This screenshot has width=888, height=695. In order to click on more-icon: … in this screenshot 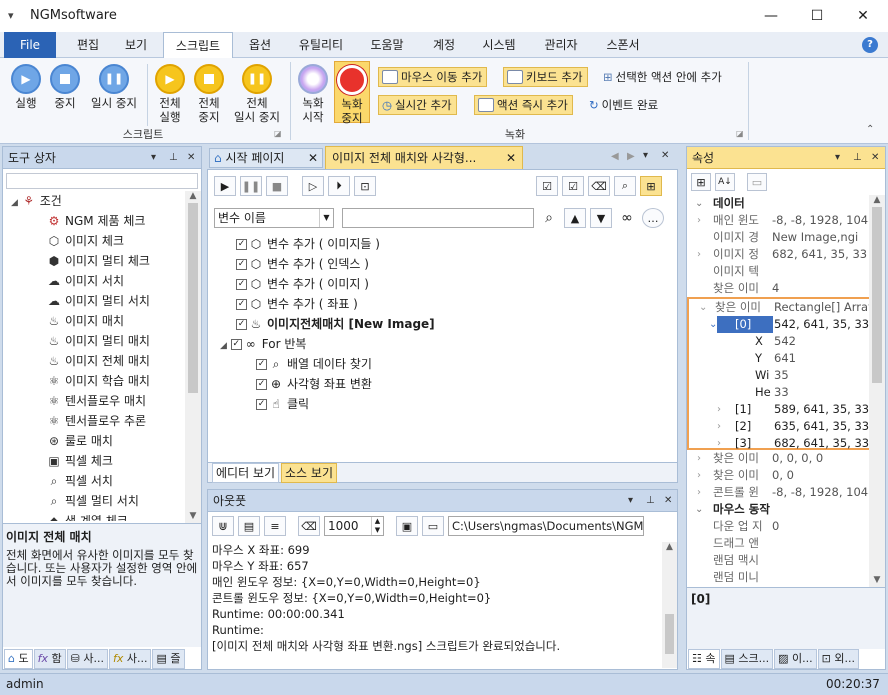, I will do `click(653, 218)`.